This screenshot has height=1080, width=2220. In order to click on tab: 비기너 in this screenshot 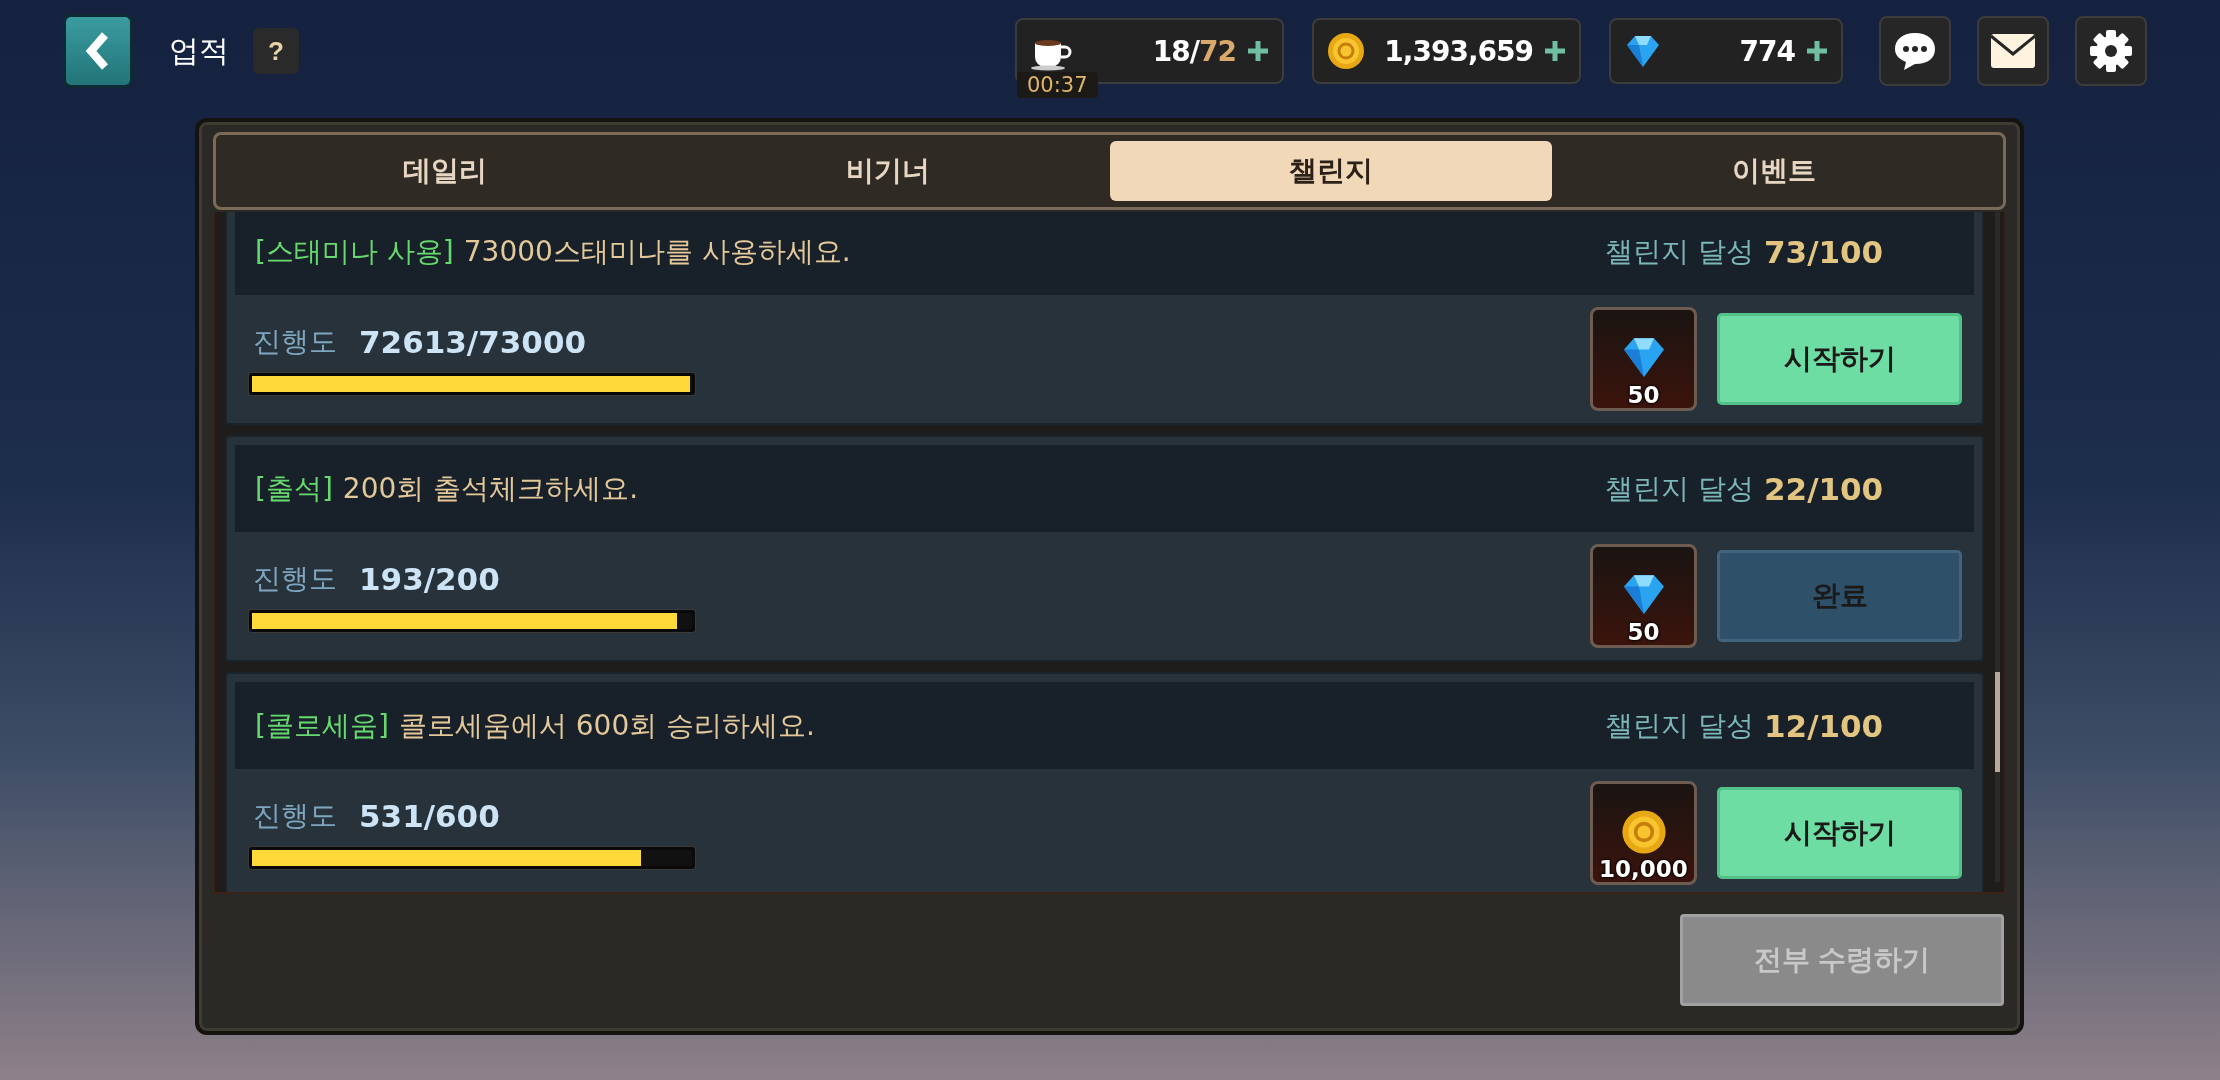, I will do `click(888, 171)`.